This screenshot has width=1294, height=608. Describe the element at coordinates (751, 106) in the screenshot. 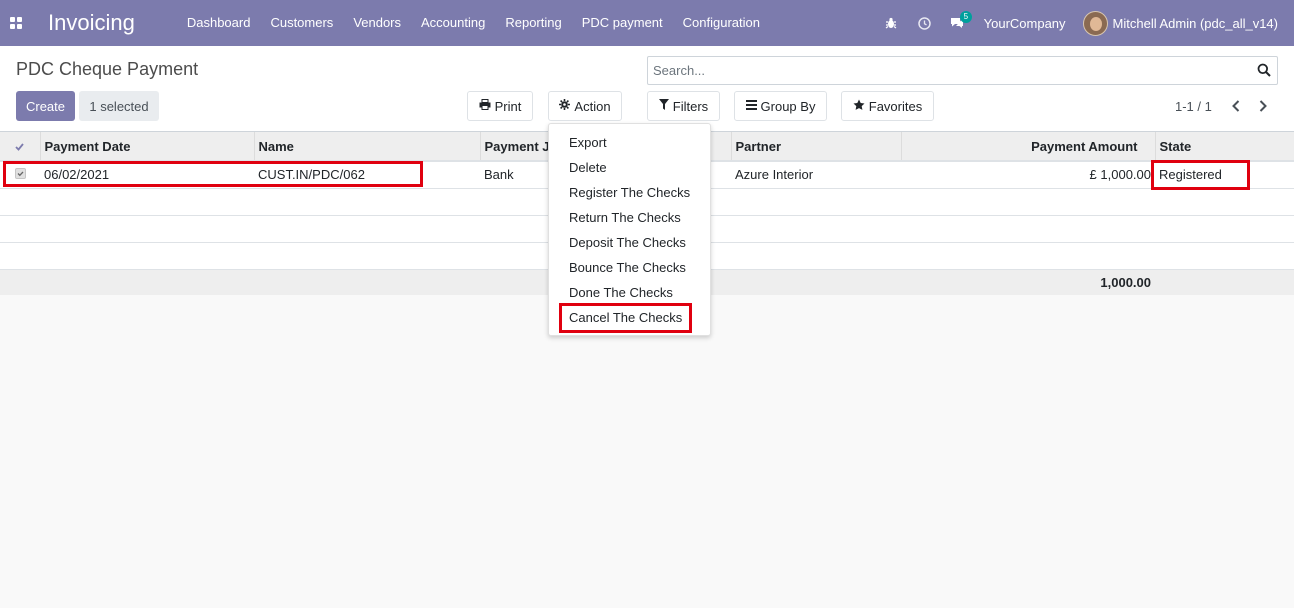

I see `bars-icon` at that location.